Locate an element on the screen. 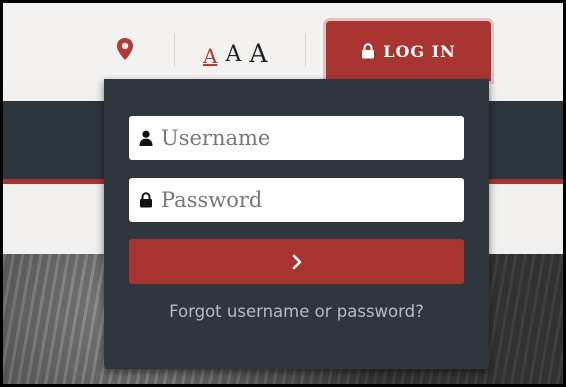  text-size-large-button: A is located at coordinates (258, 53).